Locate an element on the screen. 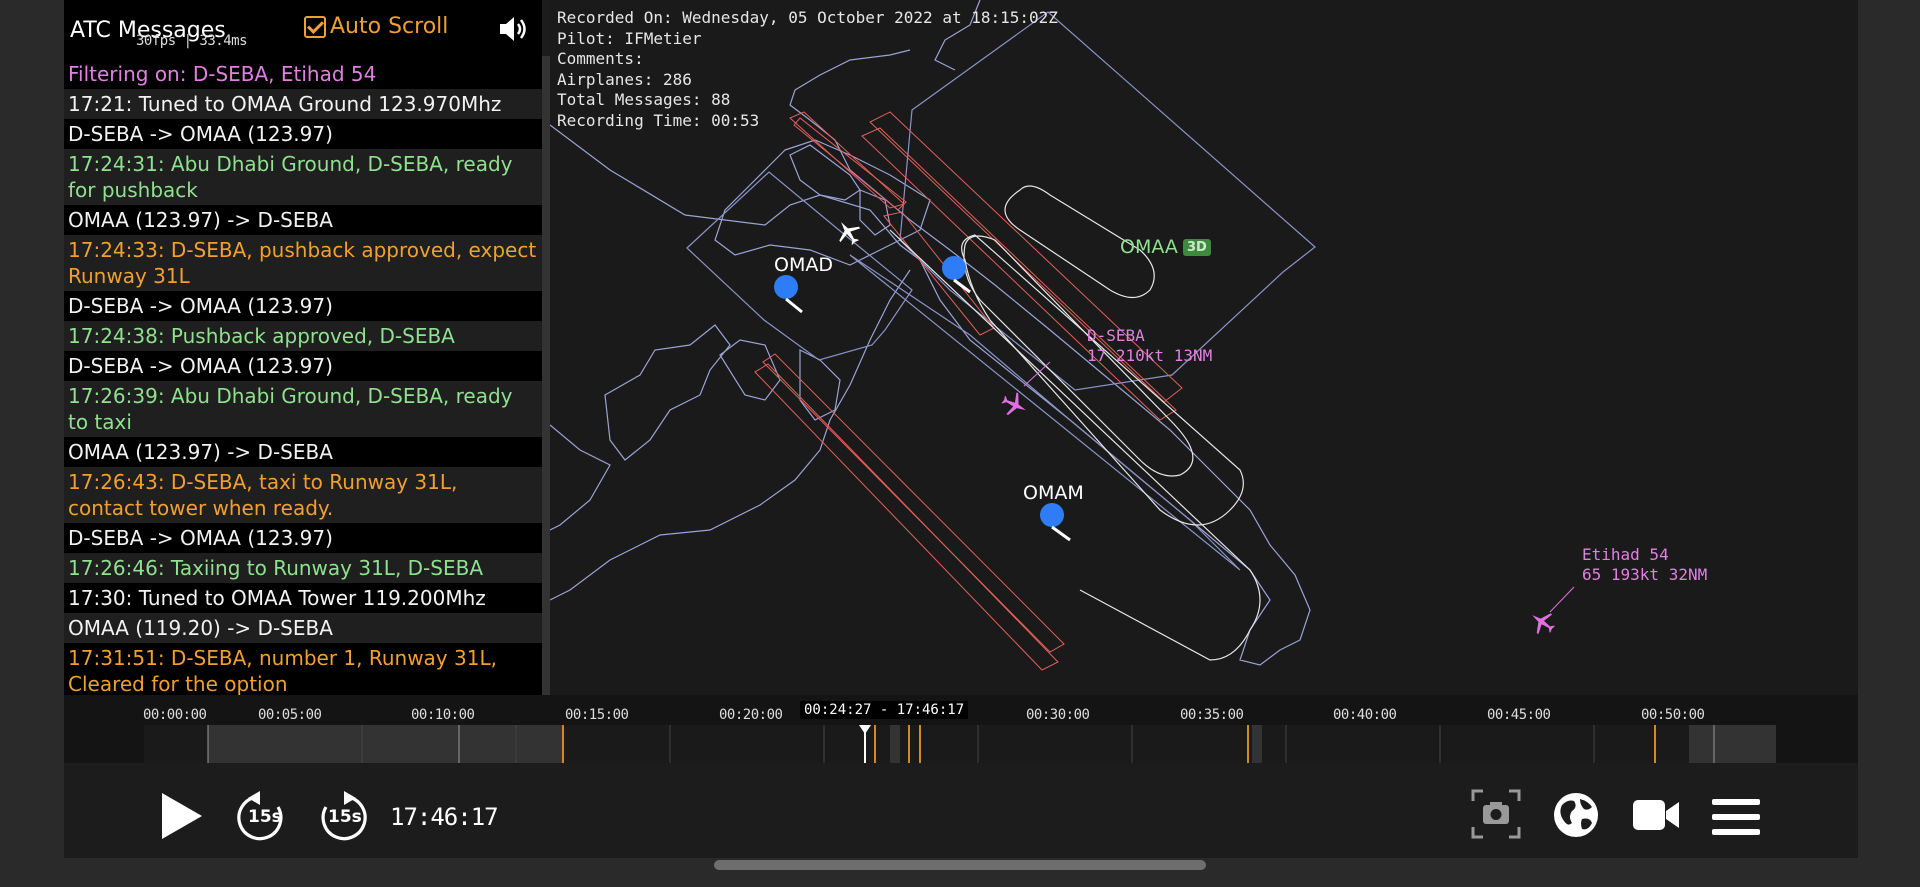  speaker-icon is located at coordinates (515, 29).